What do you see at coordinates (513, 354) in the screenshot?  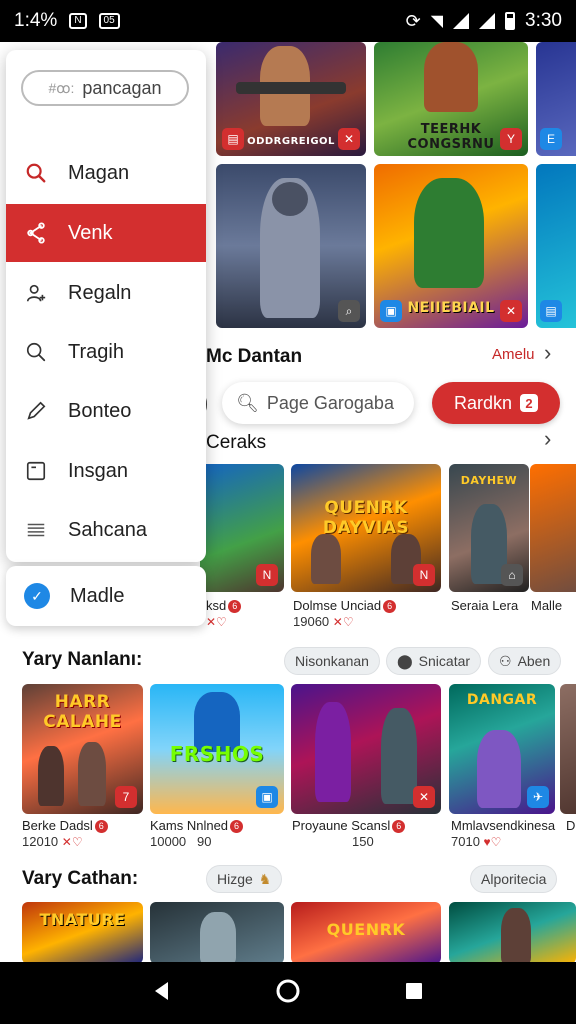 I see `see-all-link: Amelu` at bounding box center [513, 354].